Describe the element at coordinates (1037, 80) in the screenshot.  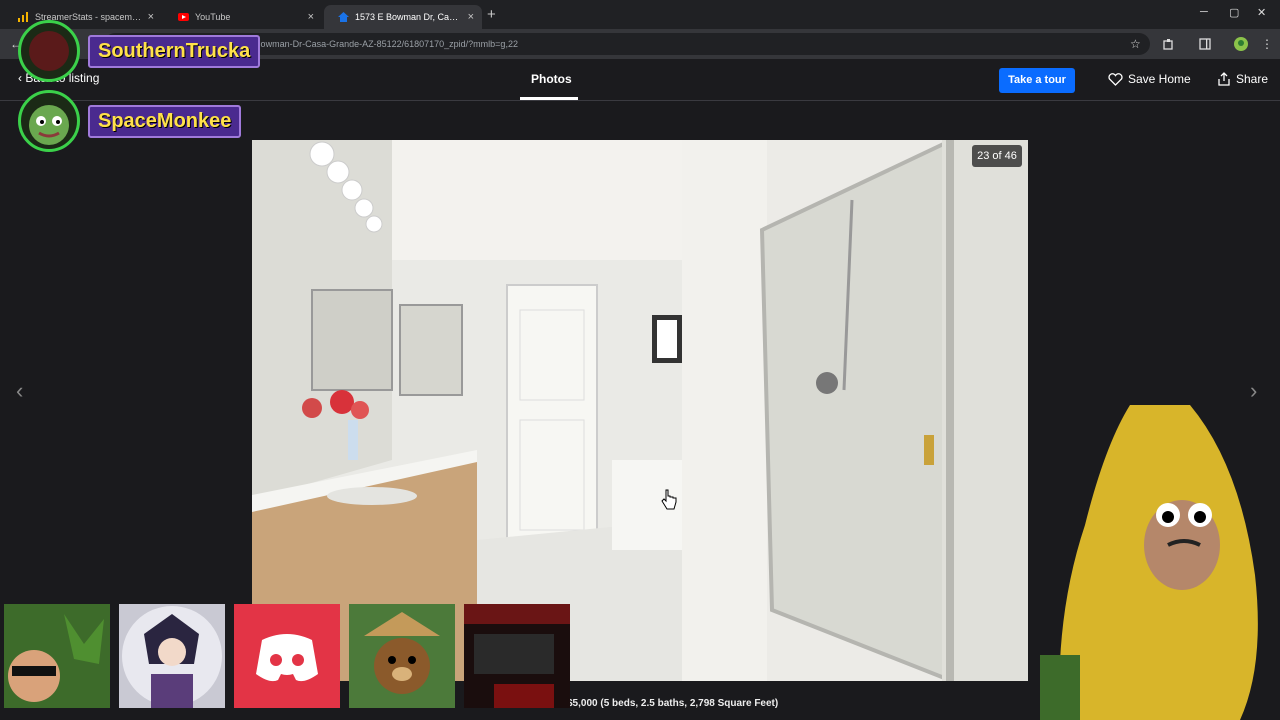
I see `take-a-tour-button: Take a tour` at that location.